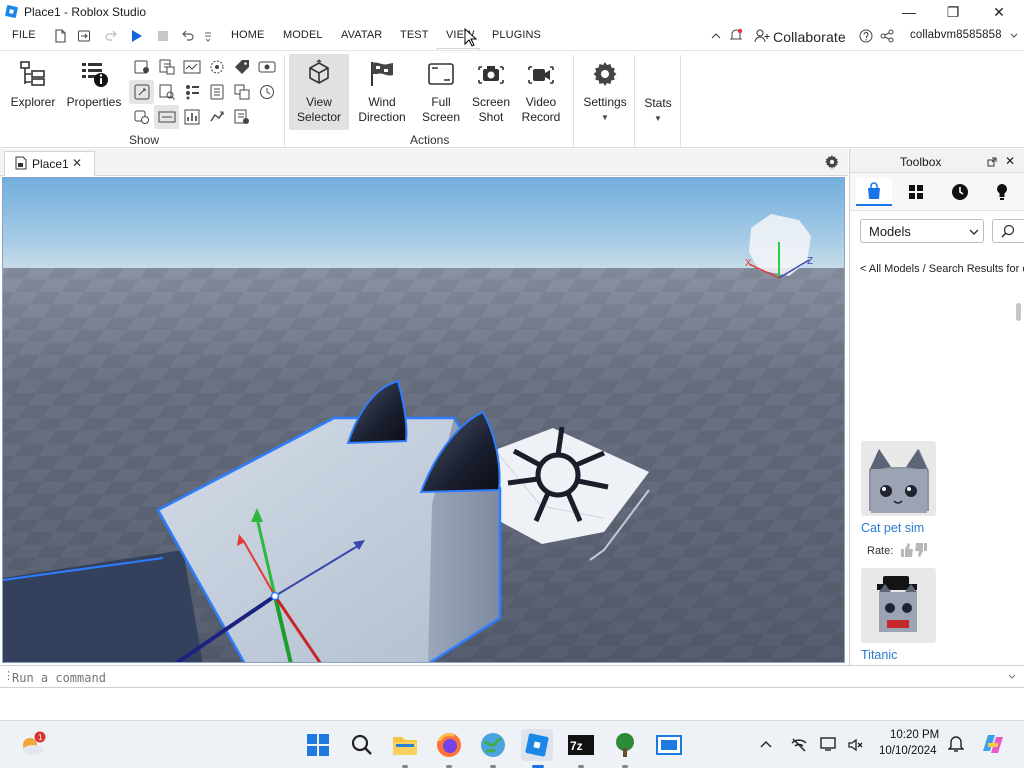 The image size is (1024, 768). I want to click on show-hidden-icons-icon, so click(766, 744).